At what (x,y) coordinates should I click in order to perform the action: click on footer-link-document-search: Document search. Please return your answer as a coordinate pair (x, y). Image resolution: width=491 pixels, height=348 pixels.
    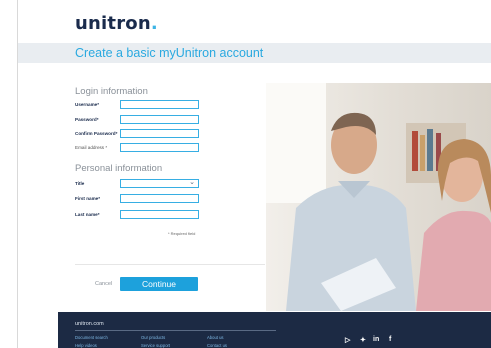
    Looking at the image, I should click on (91, 337).